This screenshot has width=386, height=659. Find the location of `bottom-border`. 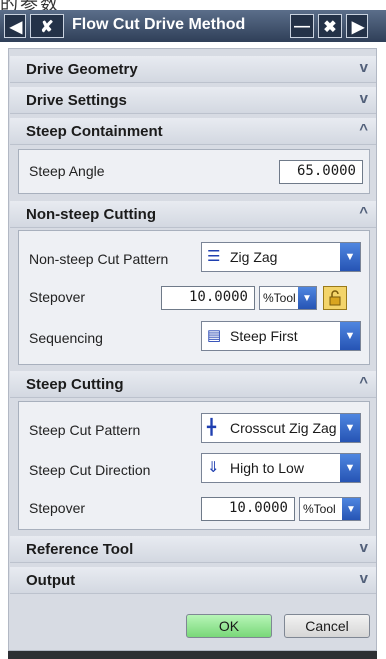

bottom-border is located at coordinates (192, 655).